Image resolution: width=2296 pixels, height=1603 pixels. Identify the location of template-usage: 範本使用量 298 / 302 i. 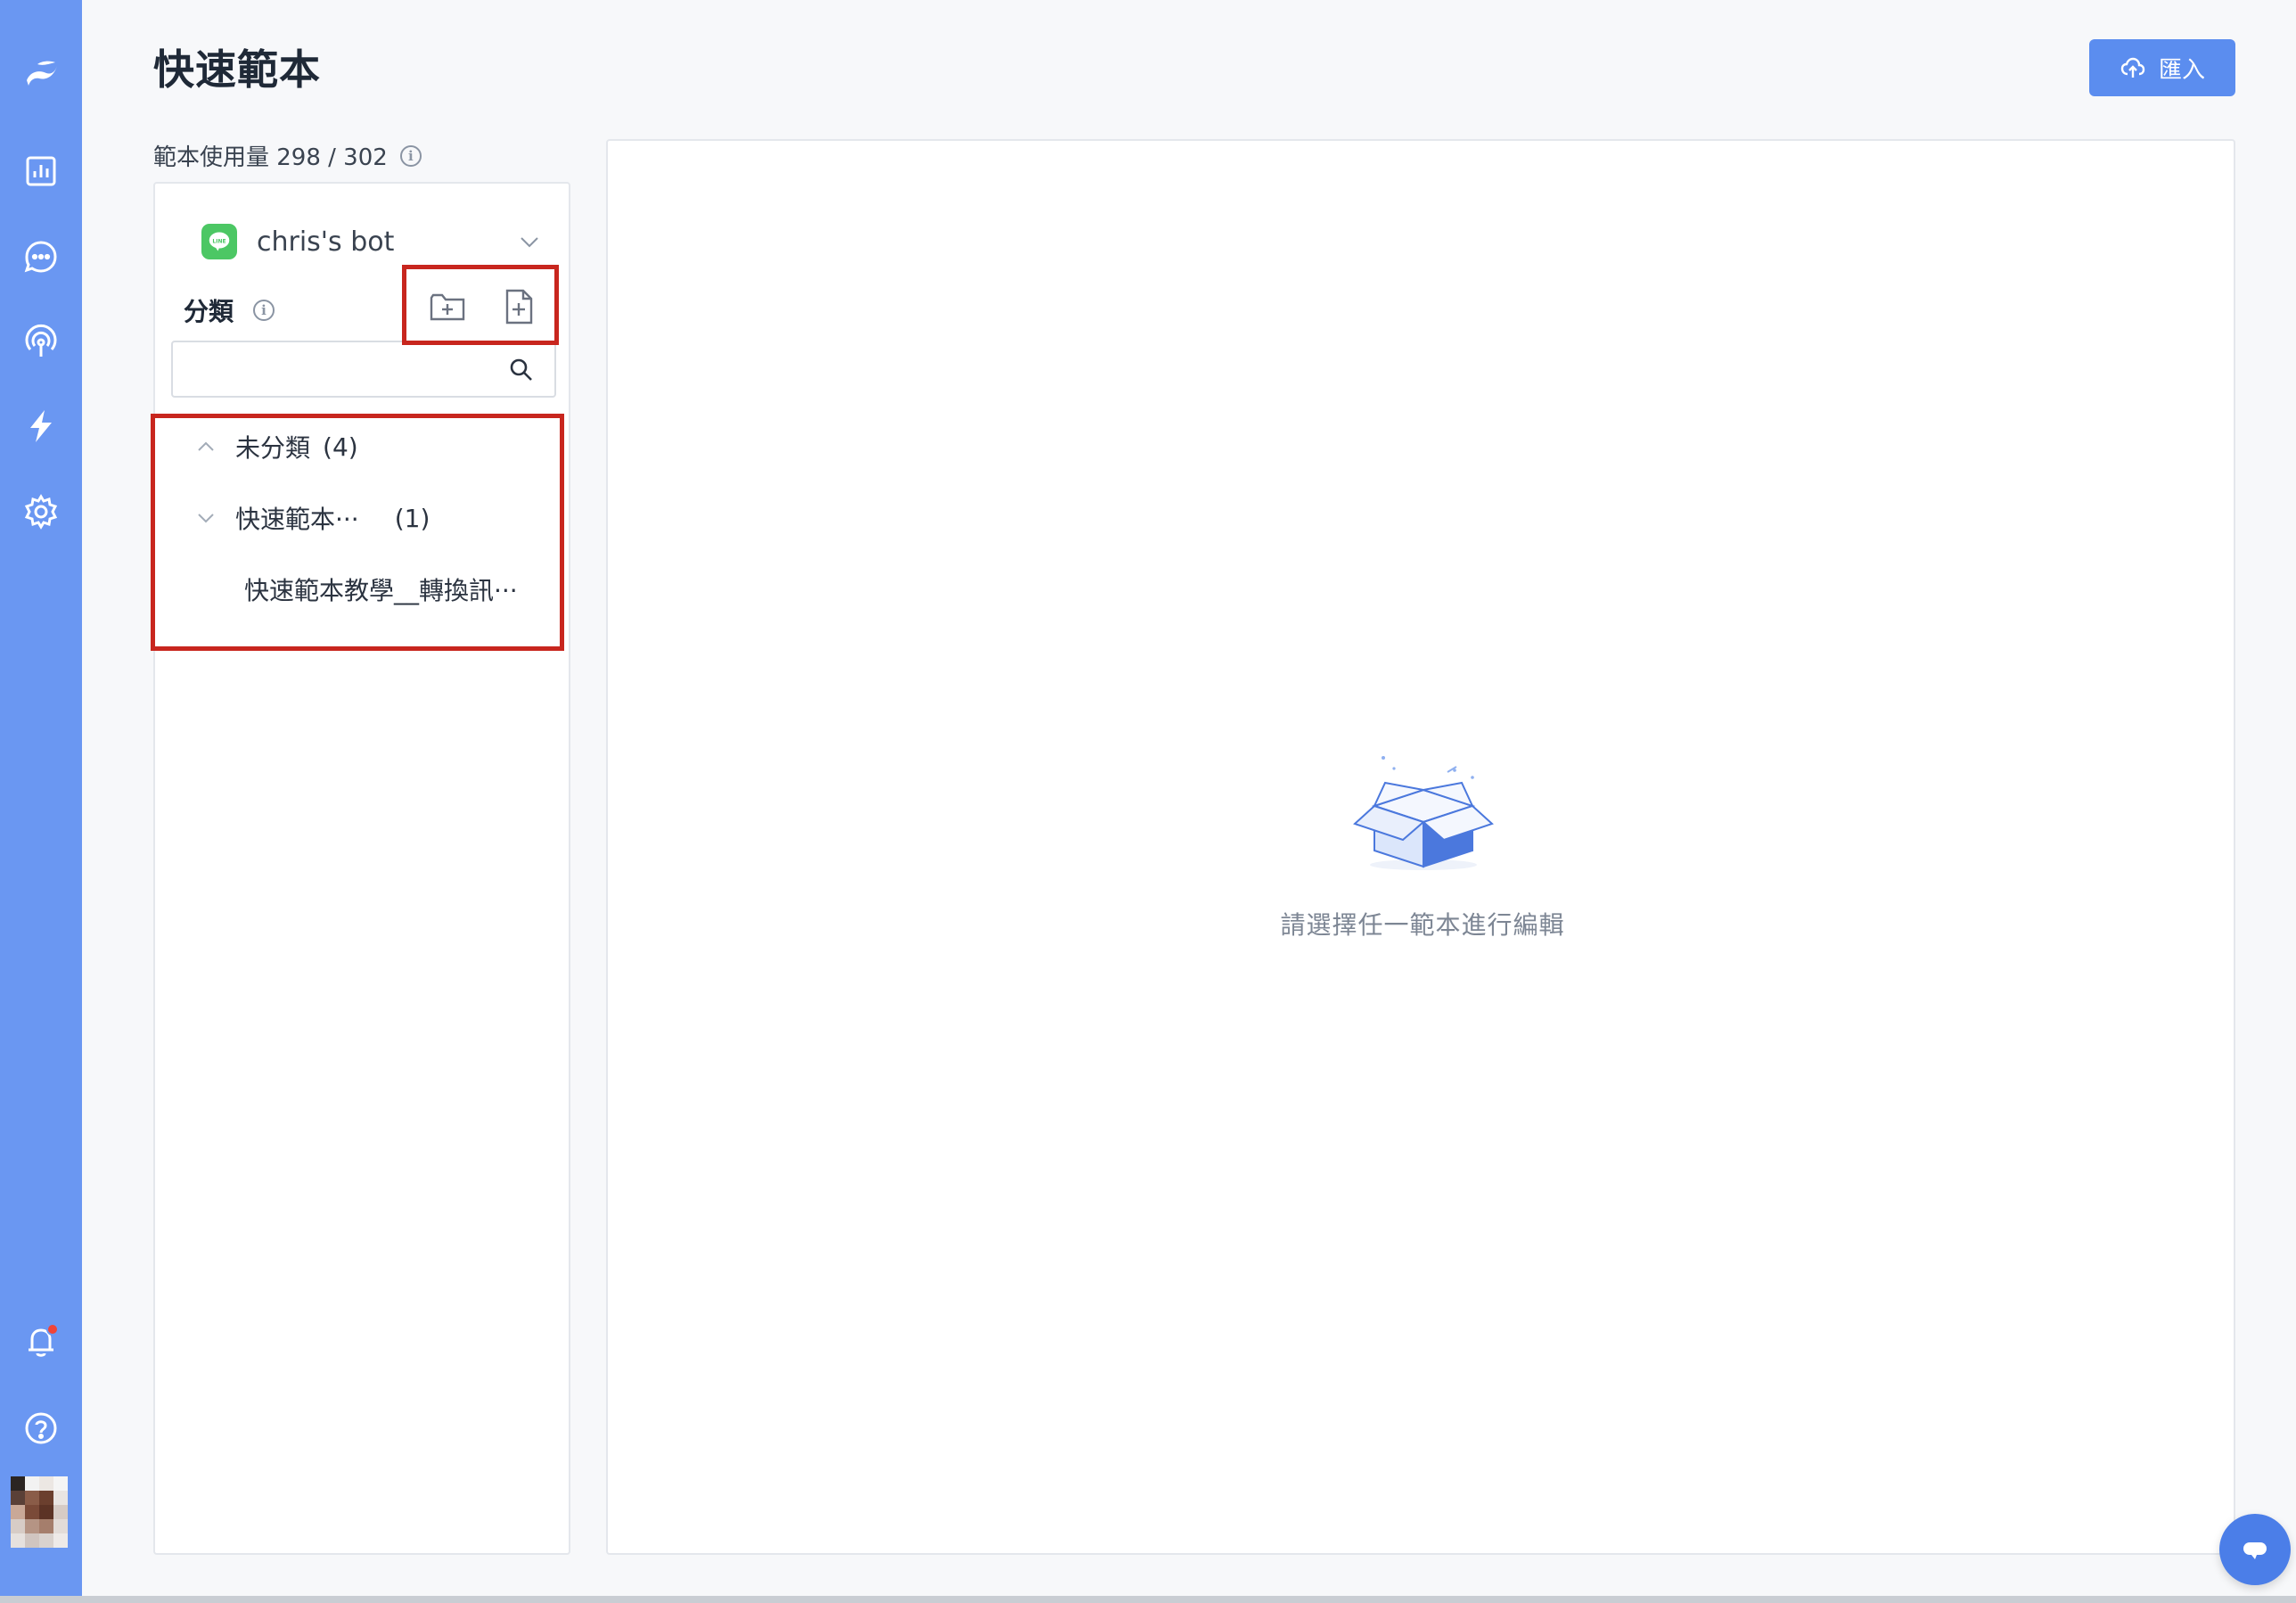
(288, 155).